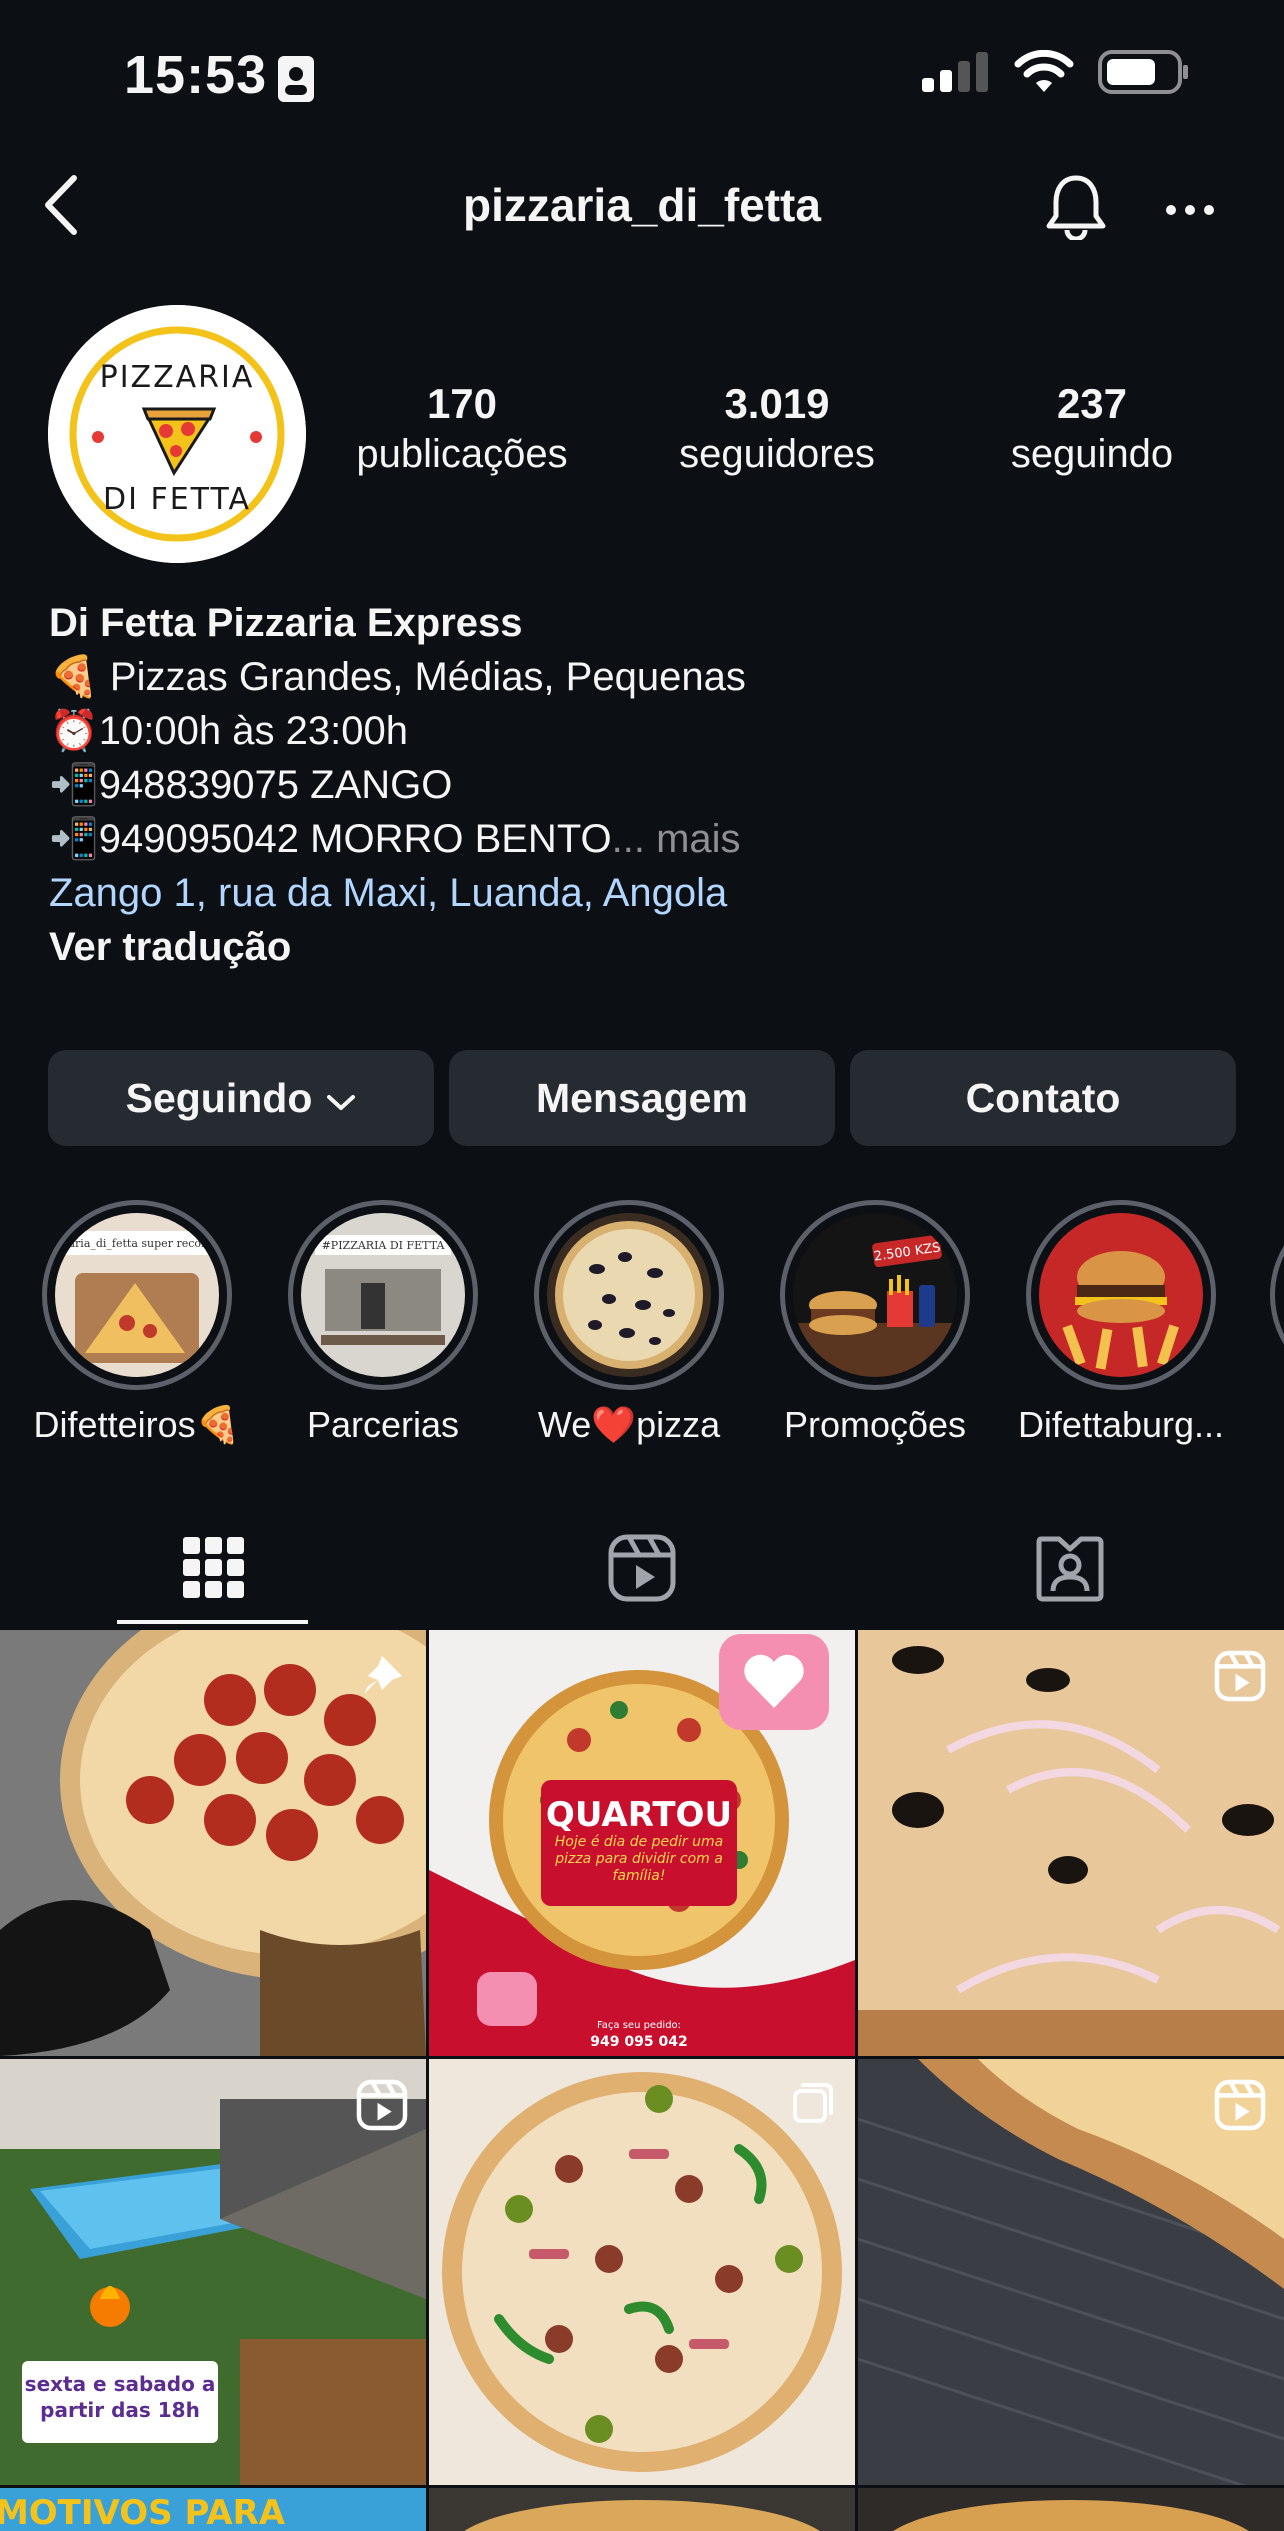 The height and width of the screenshot is (2531, 1284). Describe the element at coordinates (177, 434) in the screenshot. I see `profile-avatar: PIZZARIA DI FETTA` at that location.